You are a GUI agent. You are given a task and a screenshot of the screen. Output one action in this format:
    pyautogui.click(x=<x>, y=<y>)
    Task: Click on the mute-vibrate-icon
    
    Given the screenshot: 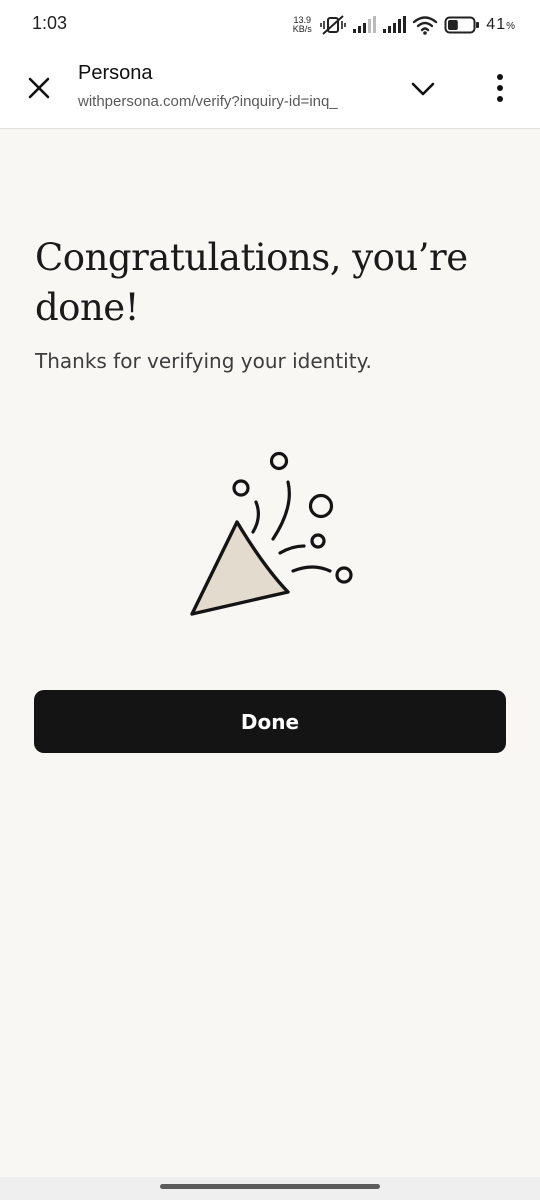 What is the action you would take?
    pyautogui.click(x=333, y=25)
    